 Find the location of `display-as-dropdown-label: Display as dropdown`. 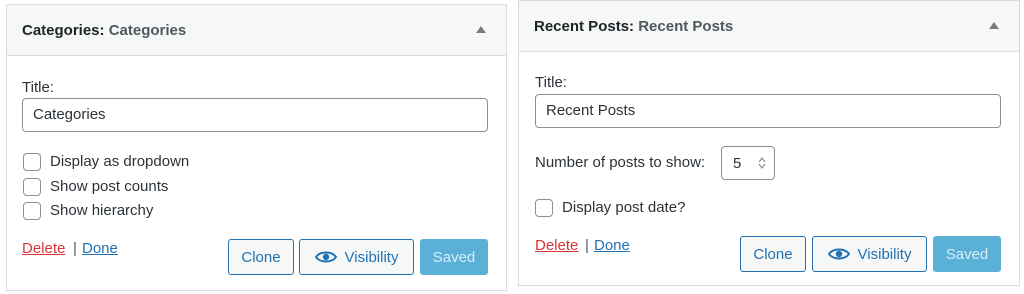

display-as-dropdown-label: Display as dropdown is located at coordinates (120, 161).